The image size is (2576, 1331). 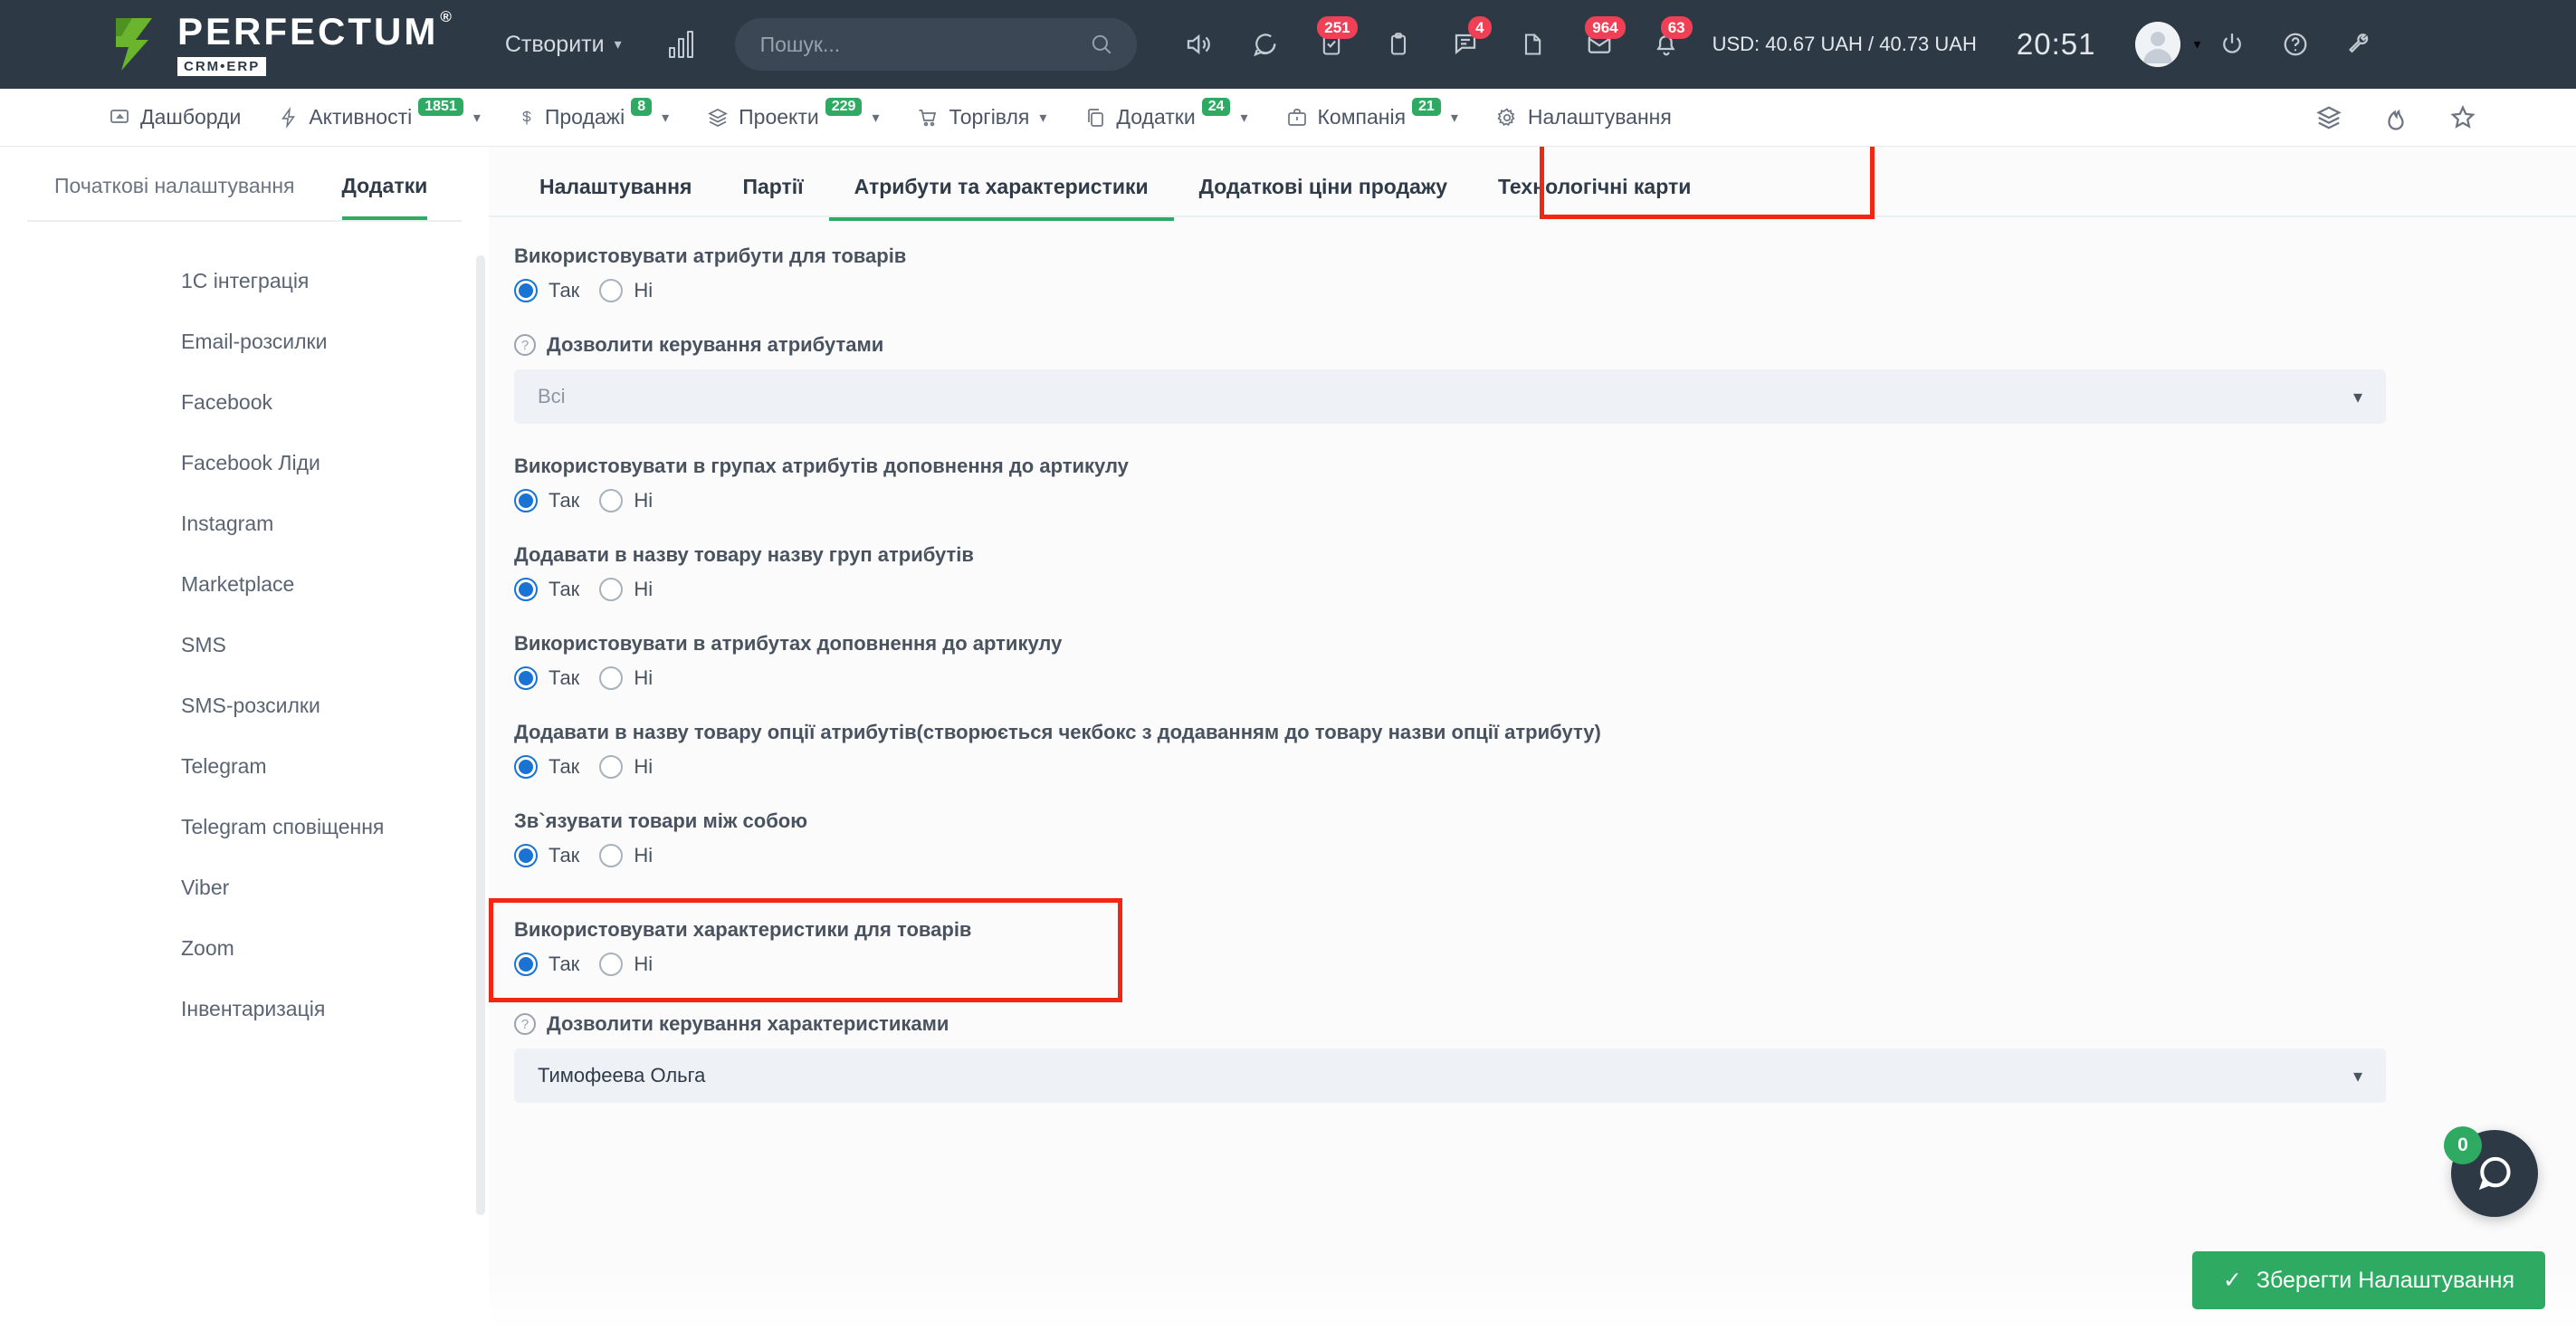 I want to click on star-icon, so click(x=2462, y=117).